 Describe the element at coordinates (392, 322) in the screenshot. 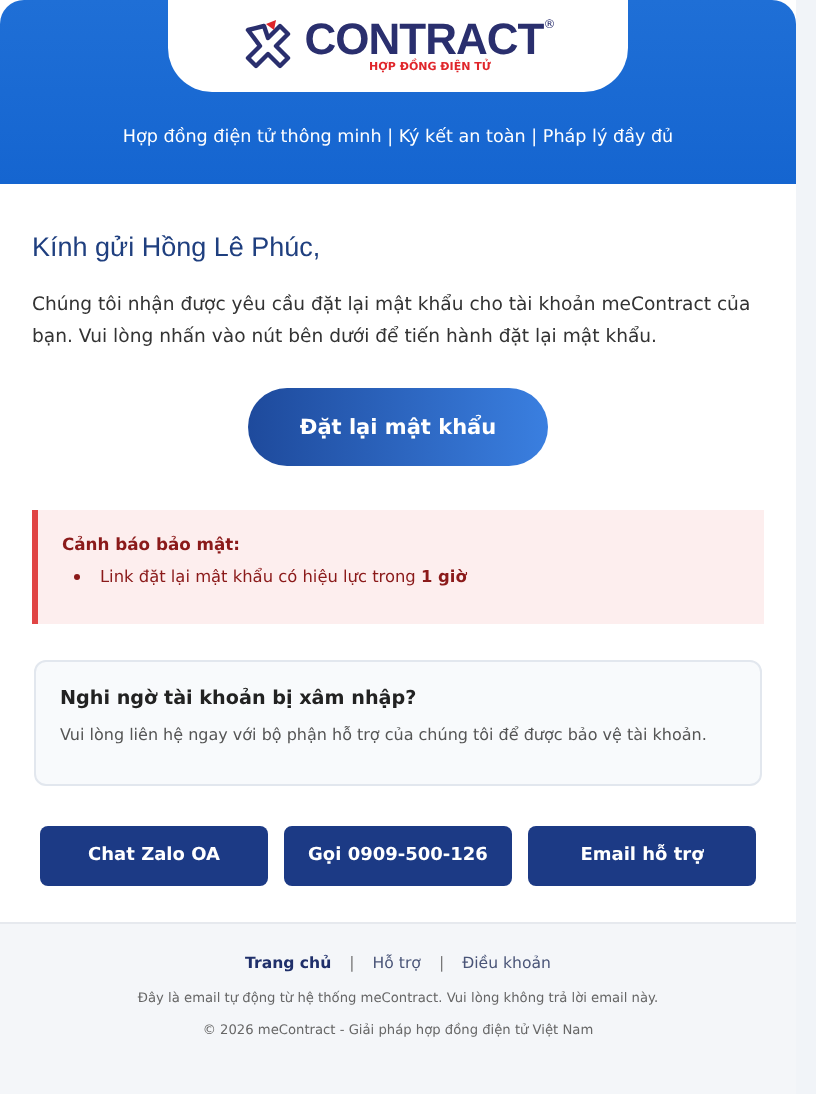

I see `message-text: Chúng tôi nhận được yêu cầu đặt lại mật khẩu cho tài khoản meContract của bạn. Vui lòng nhấn vào nút bên dưới để tiến hành đặt lại mật khẩu.` at that location.